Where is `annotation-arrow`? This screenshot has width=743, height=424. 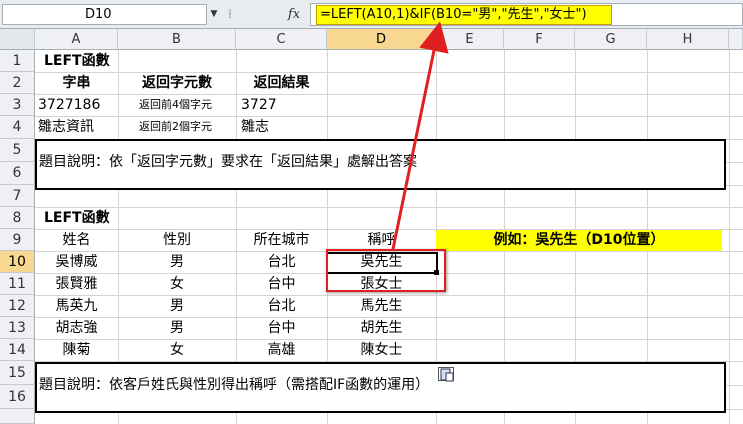
annotation-arrow is located at coordinates (420, 135).